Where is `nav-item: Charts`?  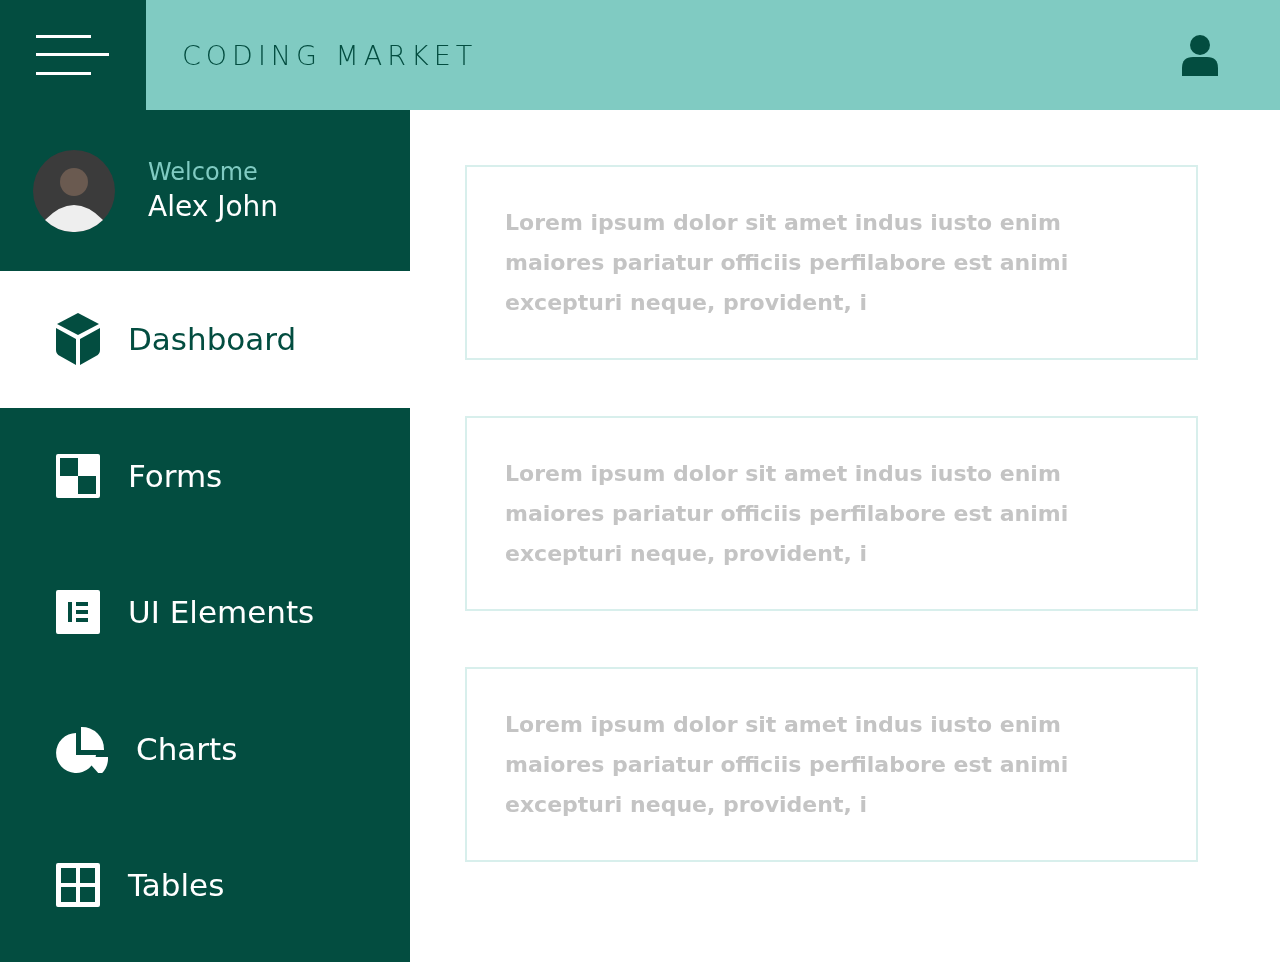
nav-item: Charts is located at coordinates (205, 748).